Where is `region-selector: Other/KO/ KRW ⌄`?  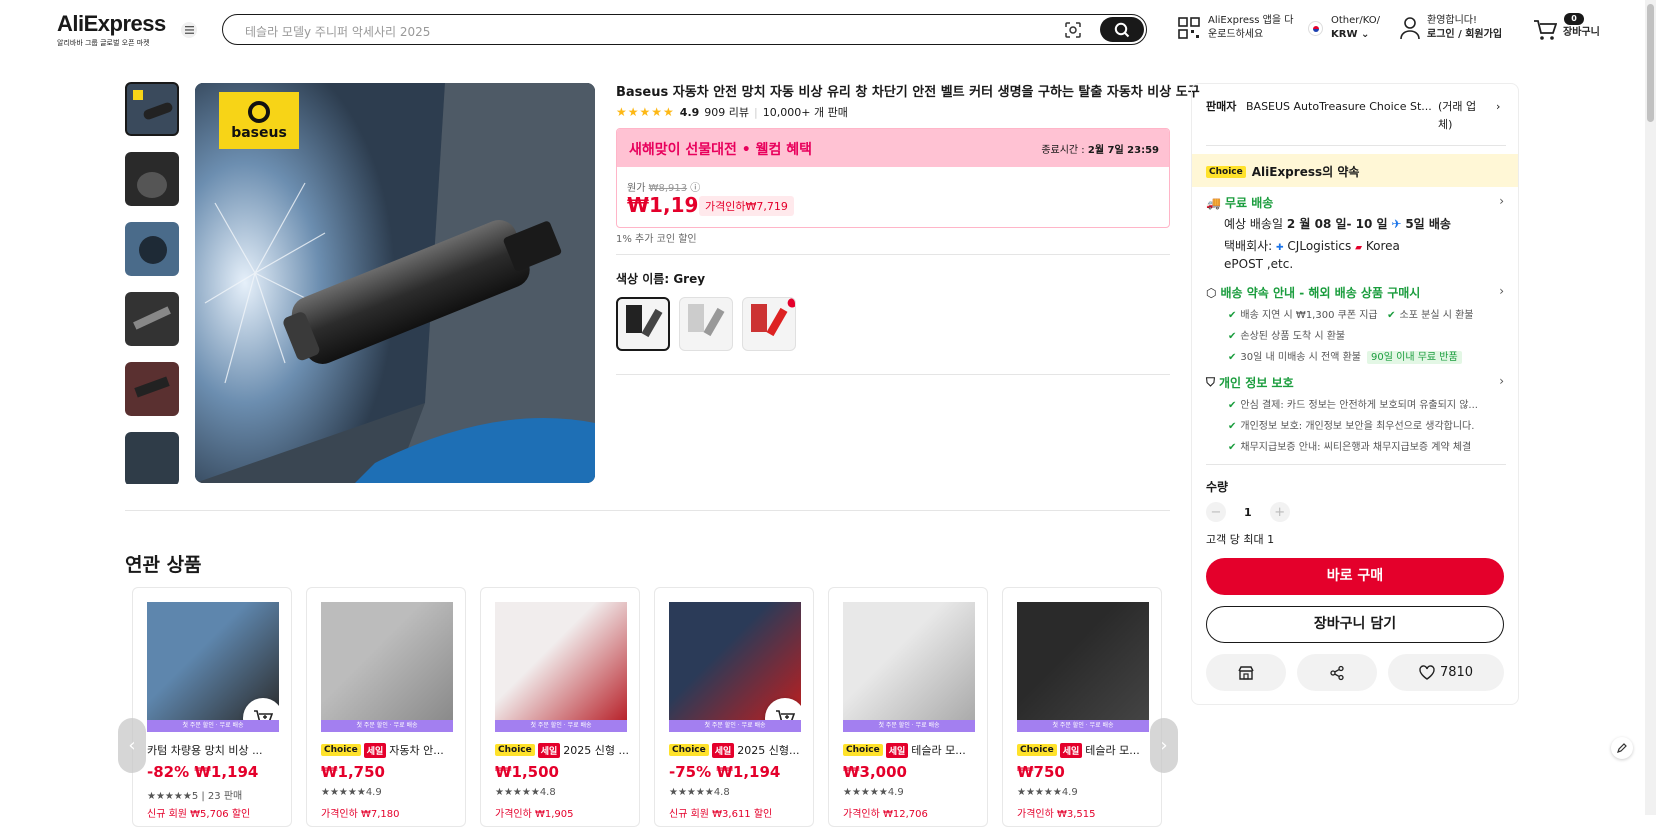
region-selector: Other/KO/ KRW ⌄ is located at coordinates (1344, 28).